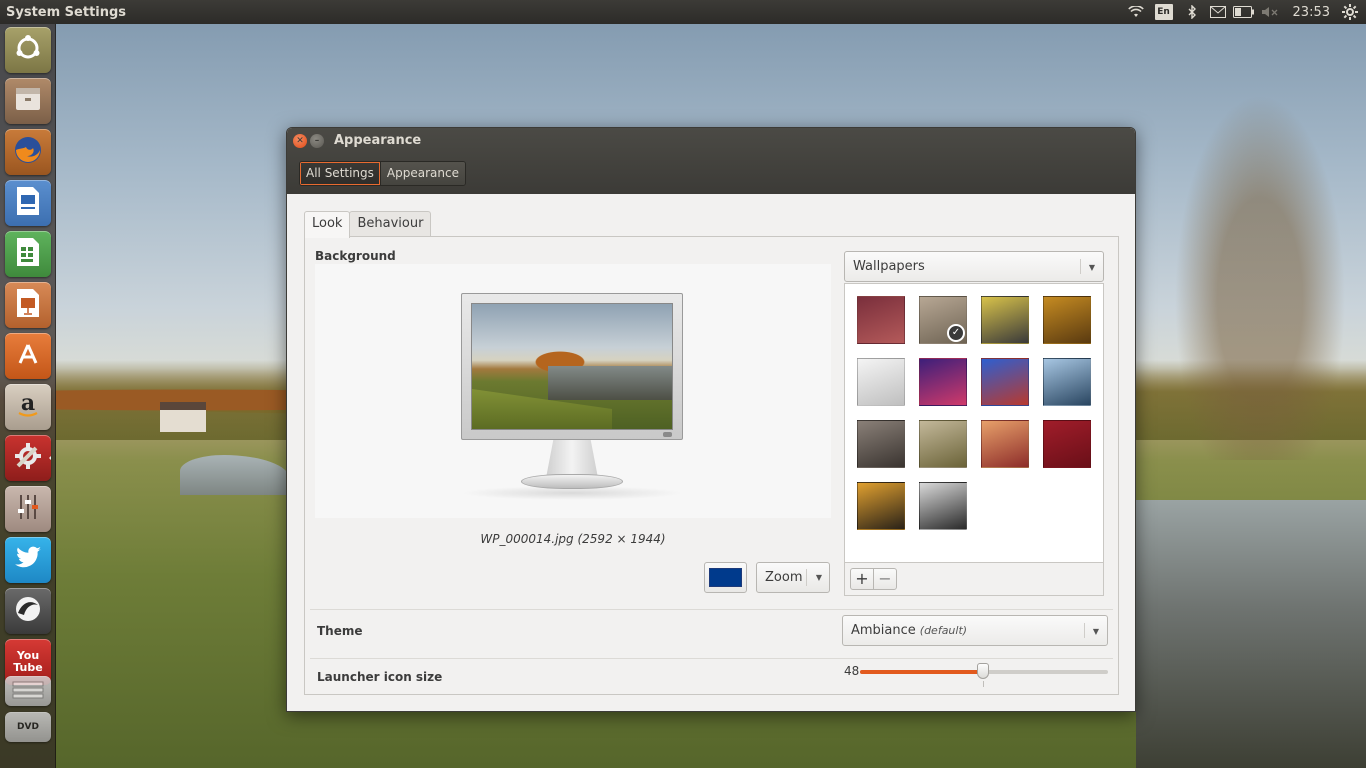  What do you see at coordinates (422, 173) in the screenshot?
I see `breadcrumb-appearance: Appearance` at bounding box center [422, 173].